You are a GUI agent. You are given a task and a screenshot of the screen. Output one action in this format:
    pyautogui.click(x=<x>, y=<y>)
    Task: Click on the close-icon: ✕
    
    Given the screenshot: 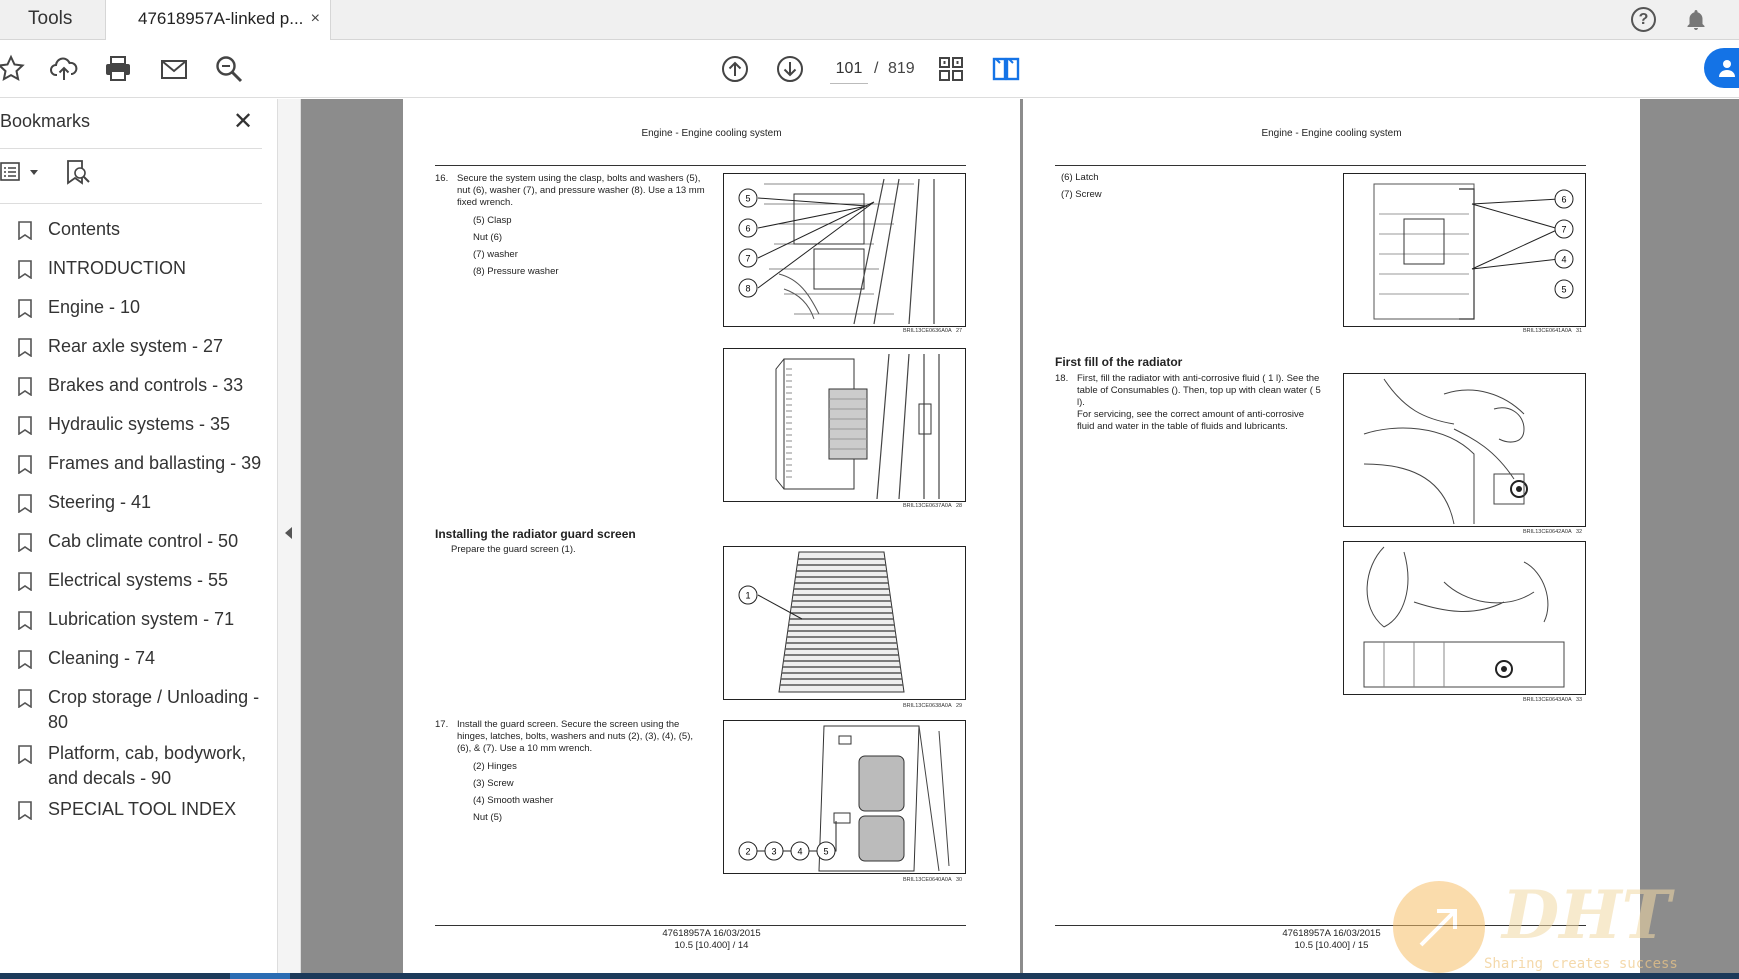 What is the action you would take?
    pyautogui.click(x=243, y=121)
    